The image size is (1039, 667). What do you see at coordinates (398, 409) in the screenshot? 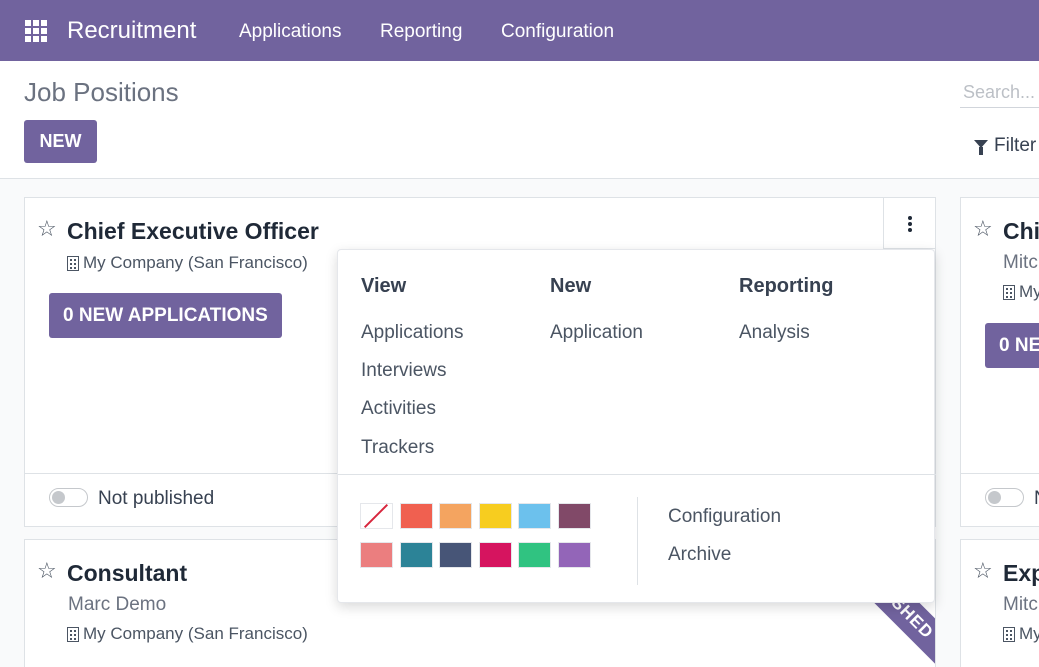
I see `menu-item-activities: Activities` at bounding box center [398, 409].